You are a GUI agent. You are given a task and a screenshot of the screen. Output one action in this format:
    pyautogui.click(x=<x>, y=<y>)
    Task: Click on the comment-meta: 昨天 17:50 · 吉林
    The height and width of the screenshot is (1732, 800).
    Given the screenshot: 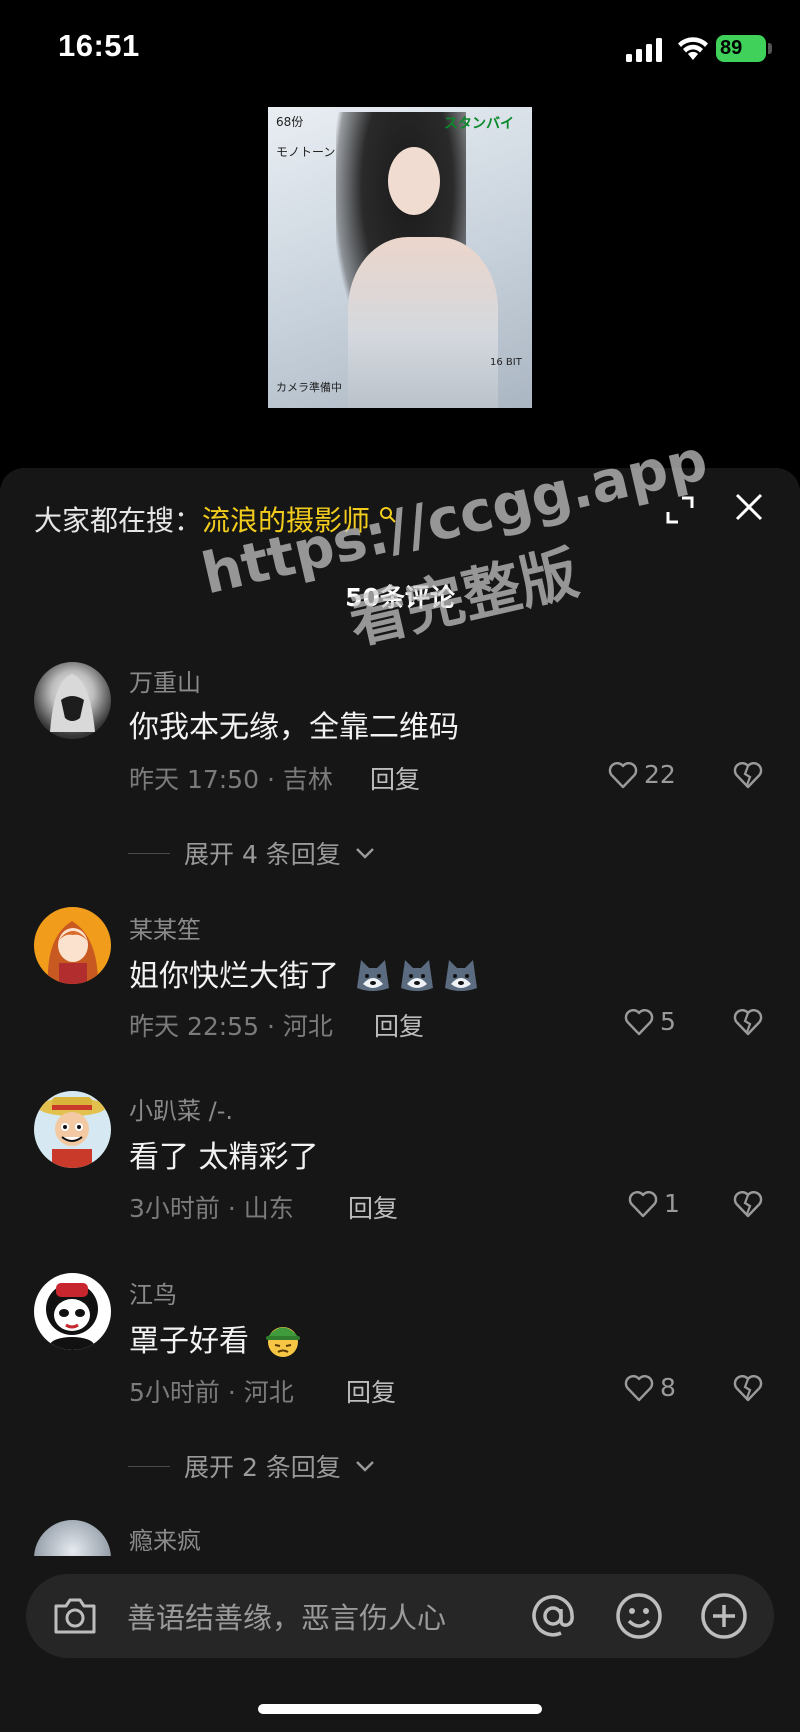 What is the action you would take?
    pyautogui.click(x=231, y=779)
    